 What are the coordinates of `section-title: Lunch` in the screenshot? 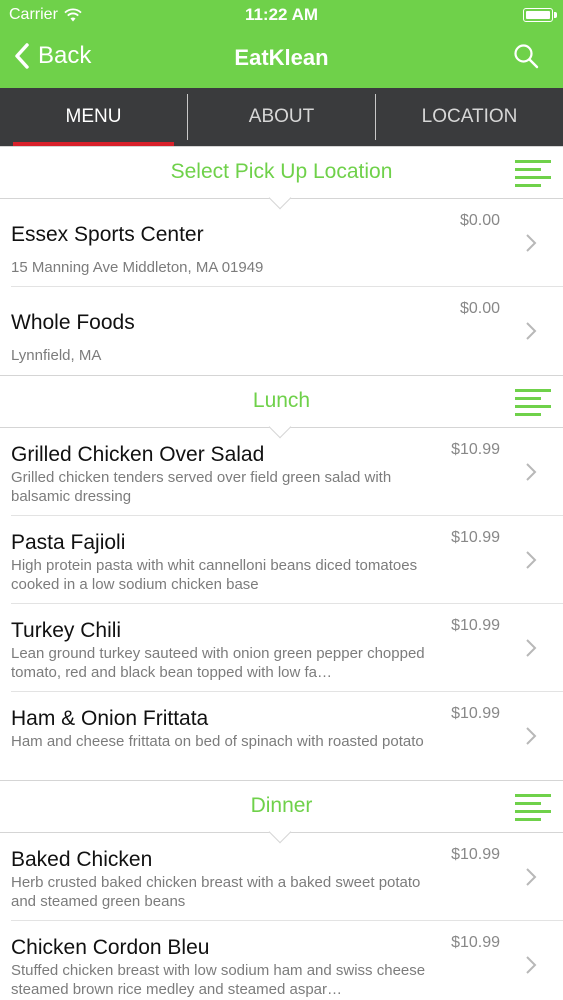 It's located at (281, 400).